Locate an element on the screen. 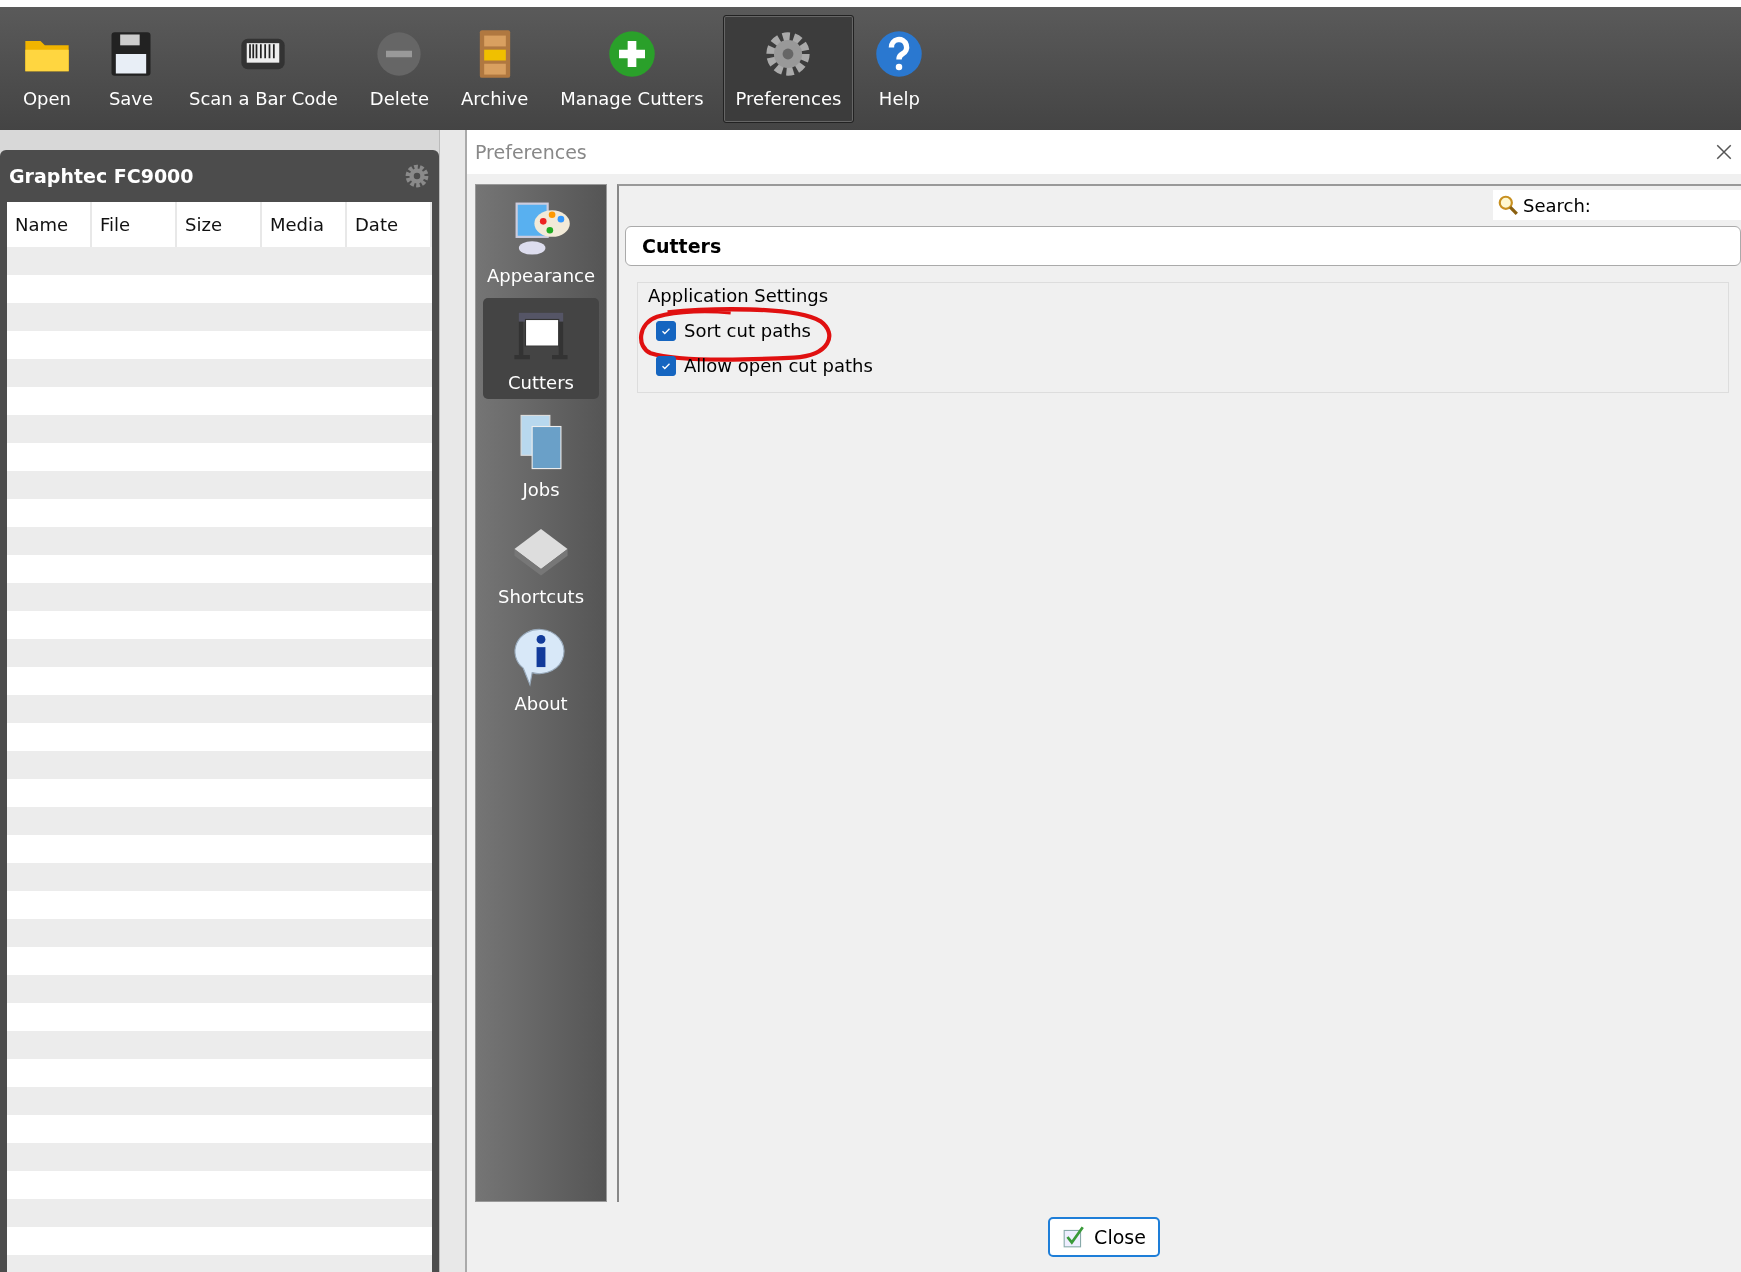 Image resolution: width=1741 pixels, height=1272 pixels. search-field: Search: is located at coordinates (1617, 205).